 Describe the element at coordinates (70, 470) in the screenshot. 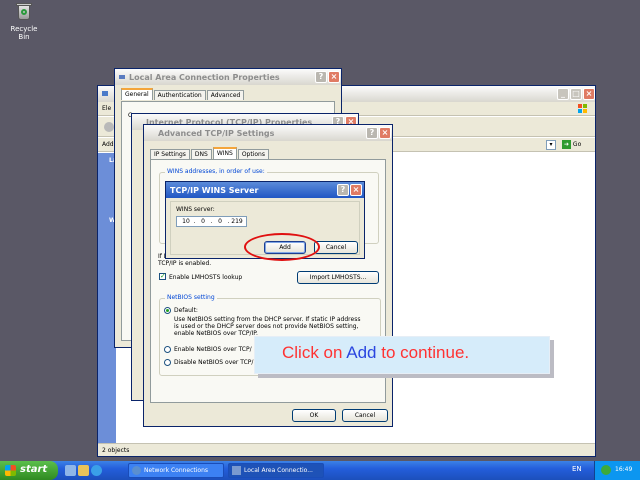

I see `show-desktop-icon` at that location.